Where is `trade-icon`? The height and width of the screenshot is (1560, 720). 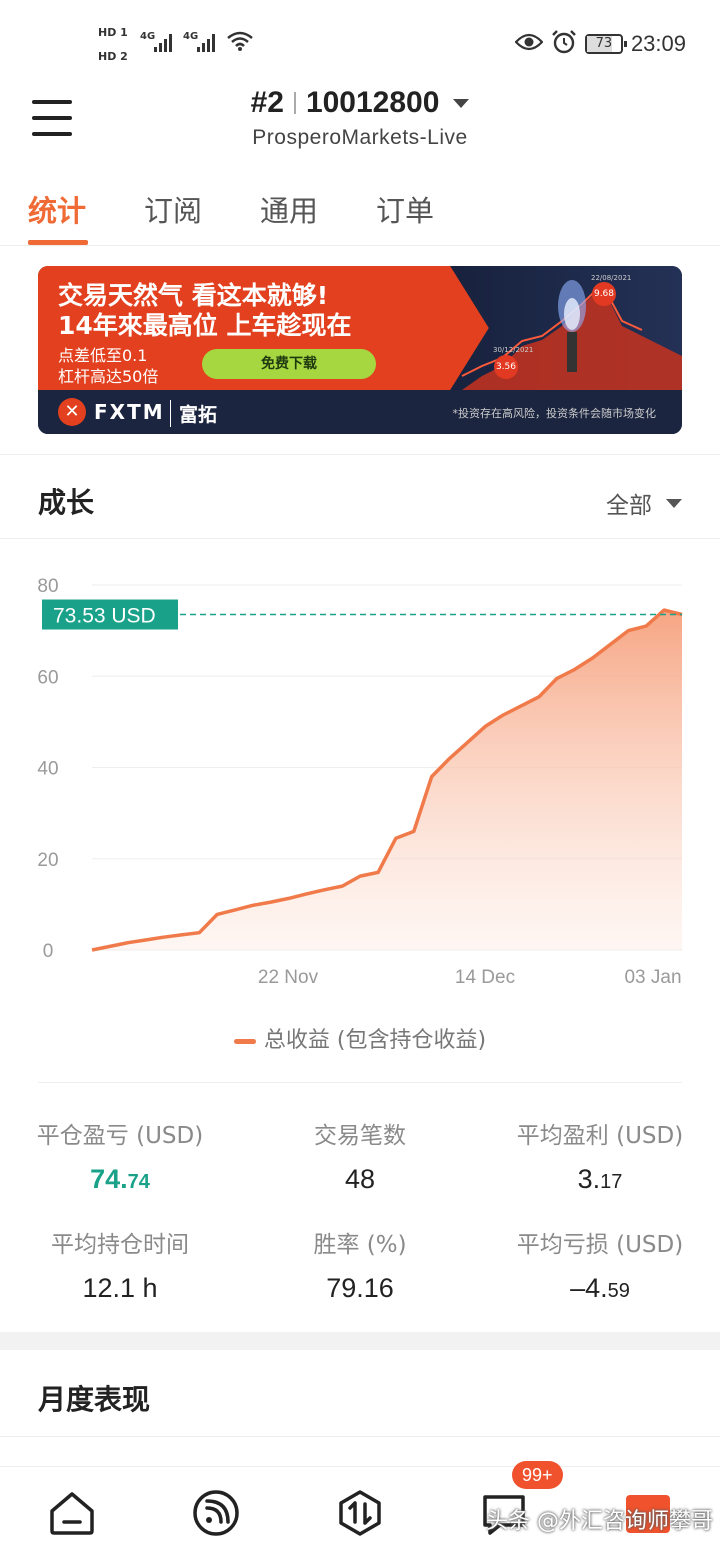 trade-icon is located at coordinates (360, 1513).